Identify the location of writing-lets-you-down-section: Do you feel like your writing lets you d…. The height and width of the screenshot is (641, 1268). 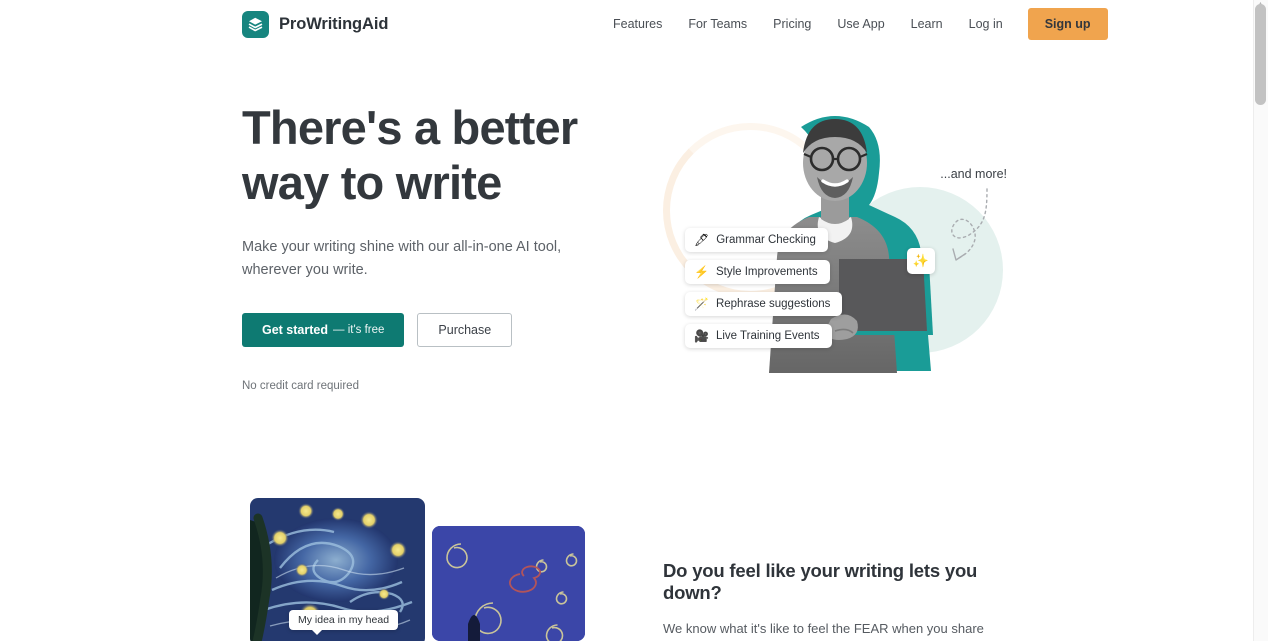
(843, 600).